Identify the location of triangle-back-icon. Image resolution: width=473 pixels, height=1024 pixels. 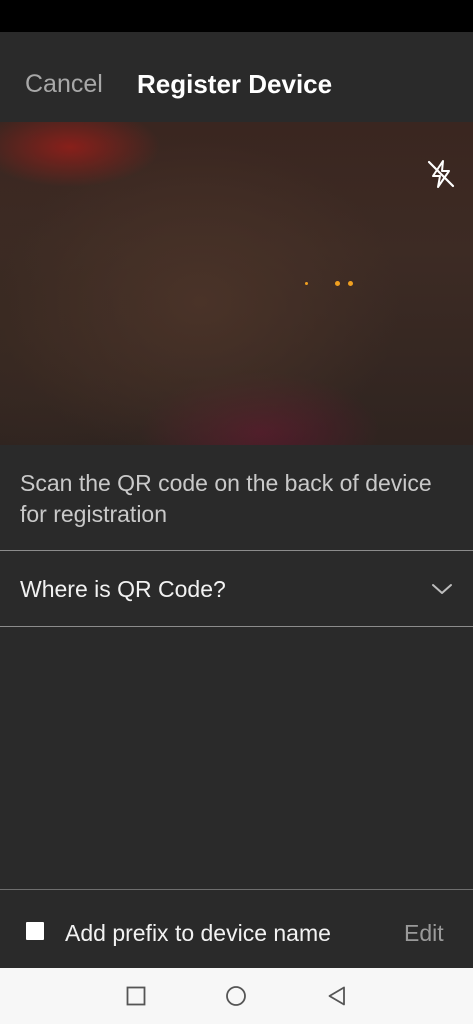
(337, 996).